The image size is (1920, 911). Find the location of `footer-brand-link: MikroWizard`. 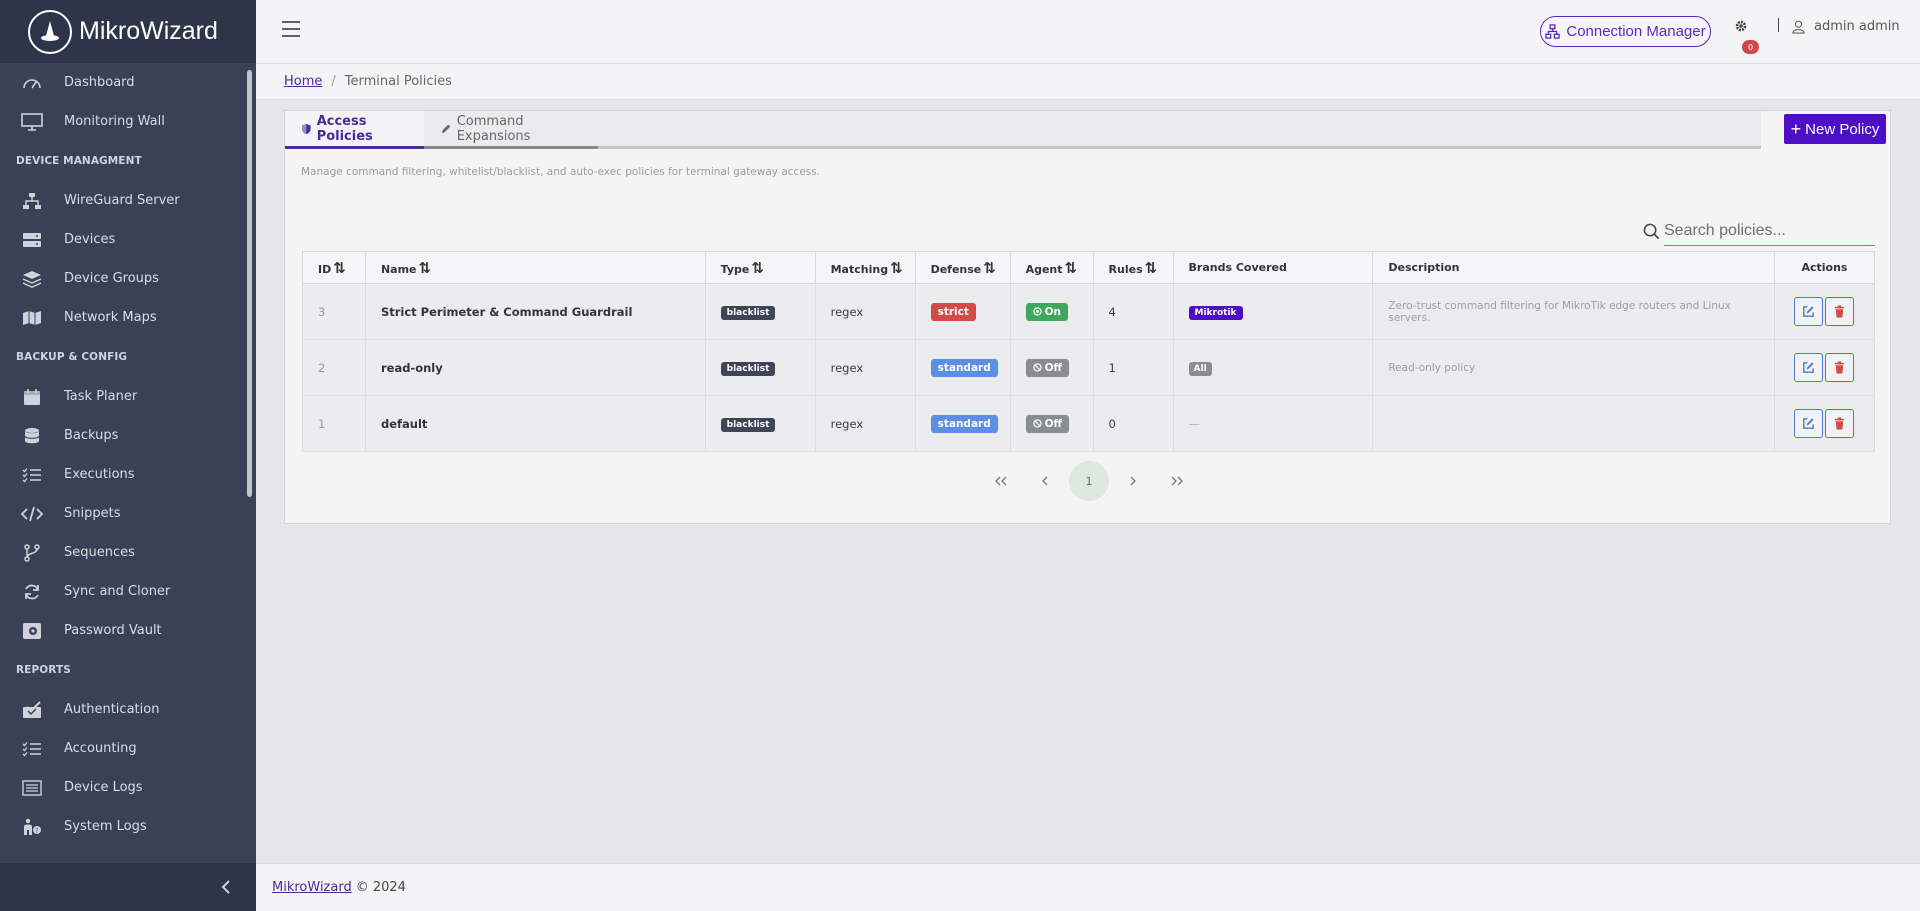

footer-brand-link: MikroWizard is located at coordinates (312, 887).